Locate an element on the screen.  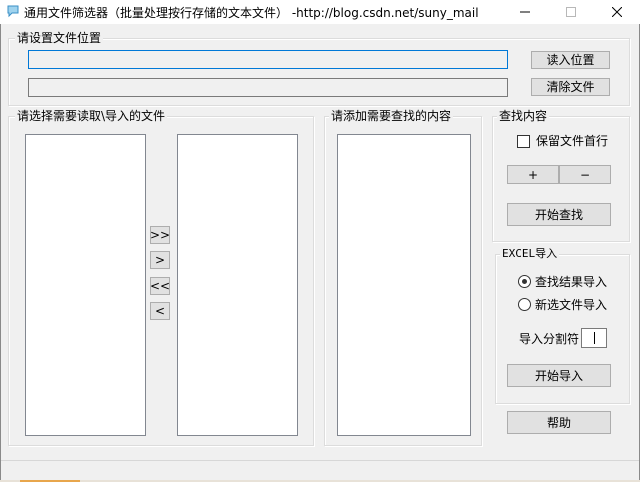
keep-first-line-label: 保留文件首行 is located at coordinates (572, 141).